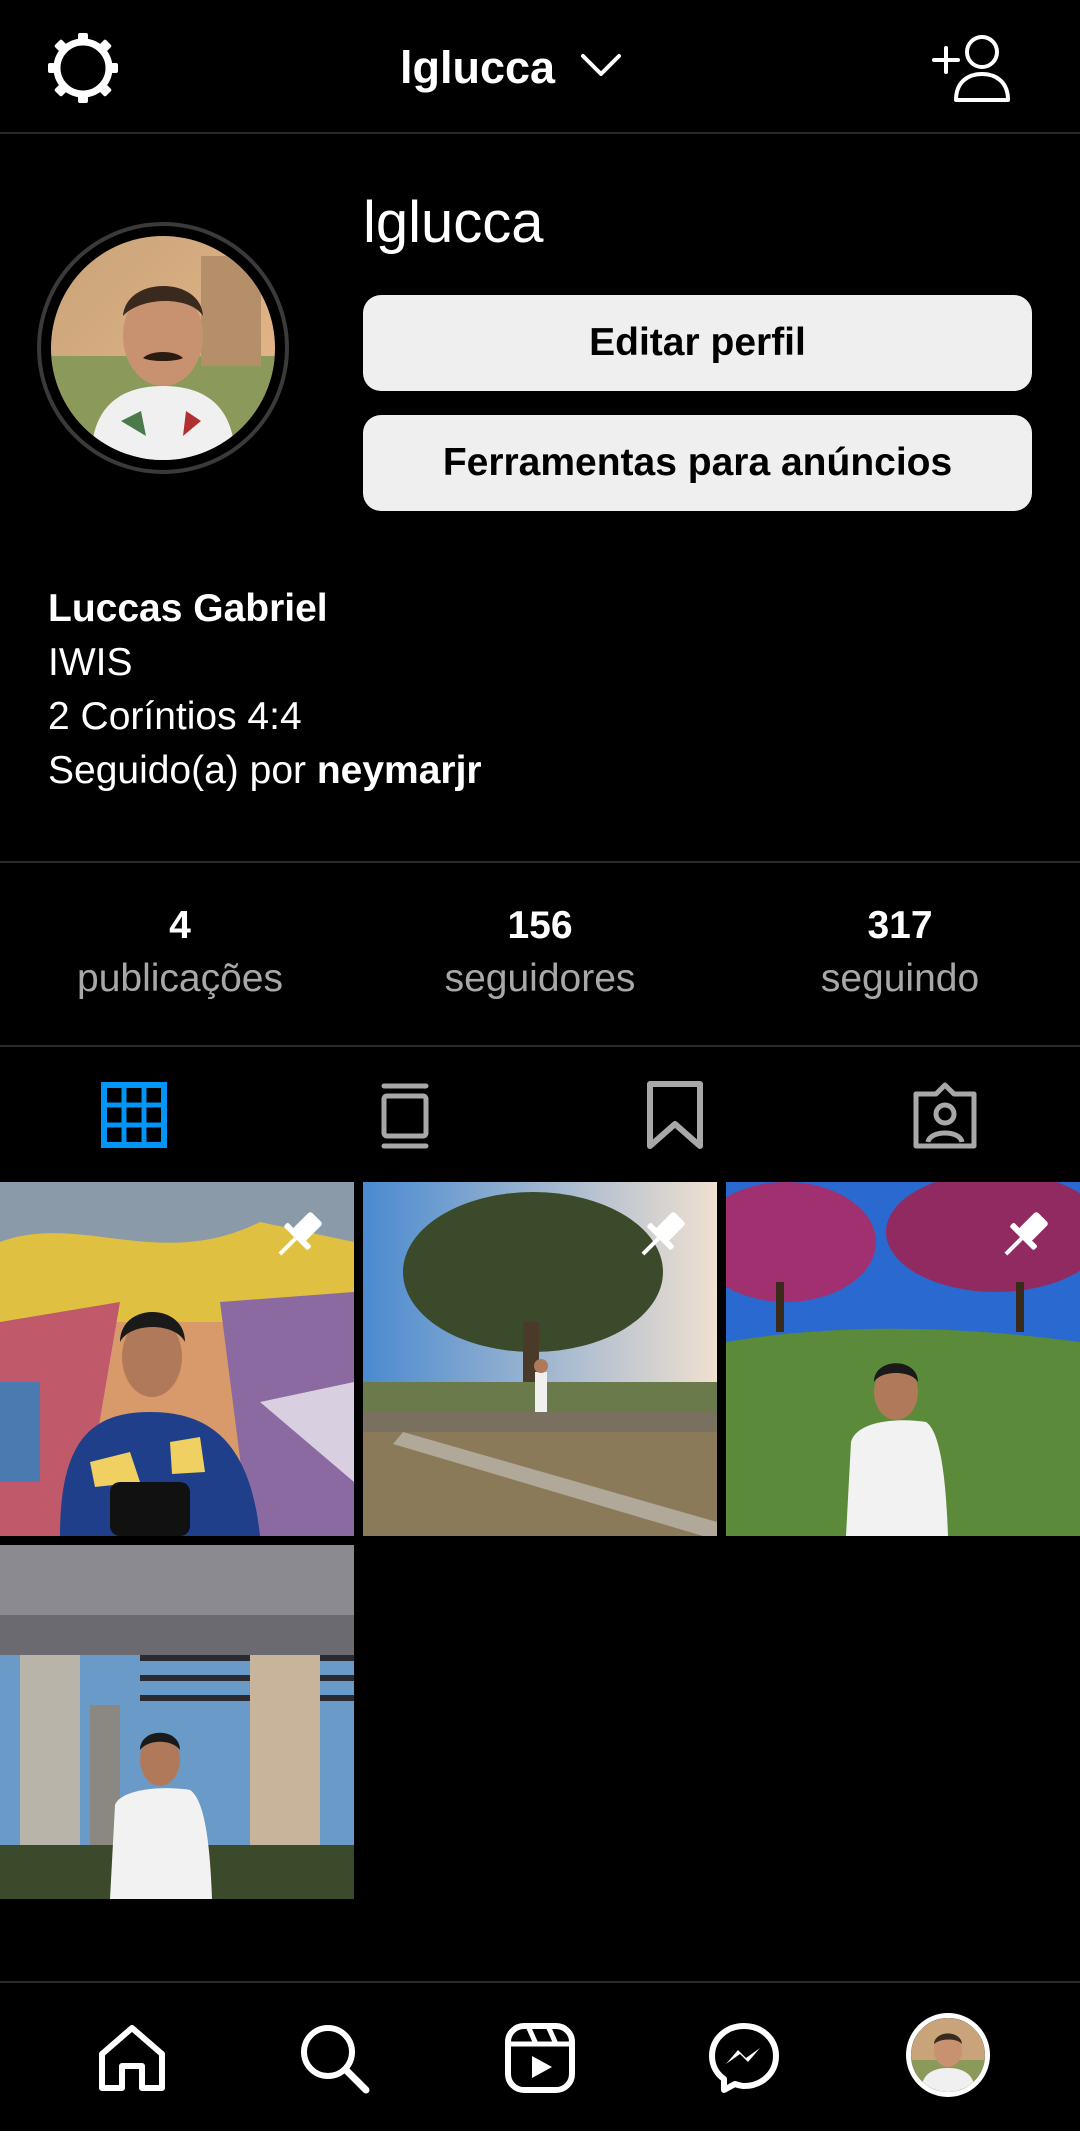  I want to click on avatar-photo, so click(163, 348).